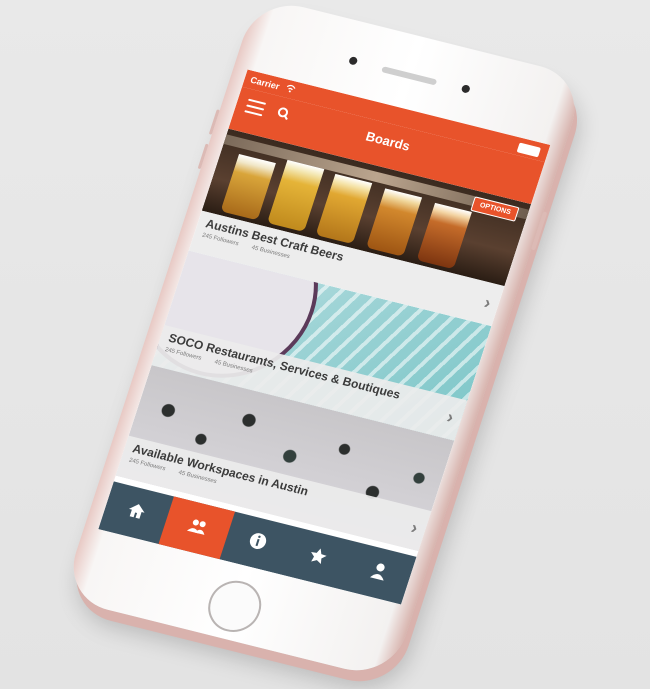 The height and width of the screenshot is (689, 650). Describe the element at coordinates (539, 231) in the screenshot. I see `power-button` at that location.